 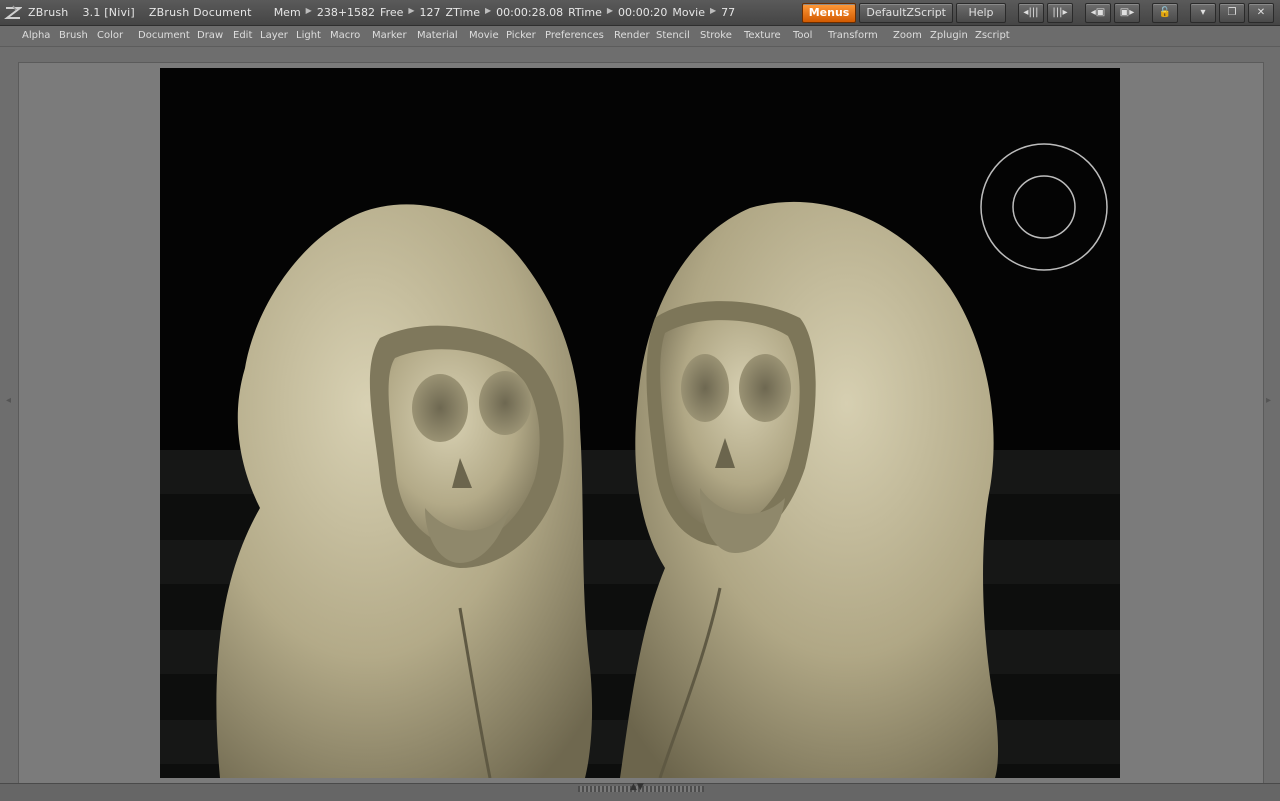 What do you see at coordinates (10, 410) in the screenshot?
I see `left-tray-handle-icon: ◂` at bounding box center [10, 410].